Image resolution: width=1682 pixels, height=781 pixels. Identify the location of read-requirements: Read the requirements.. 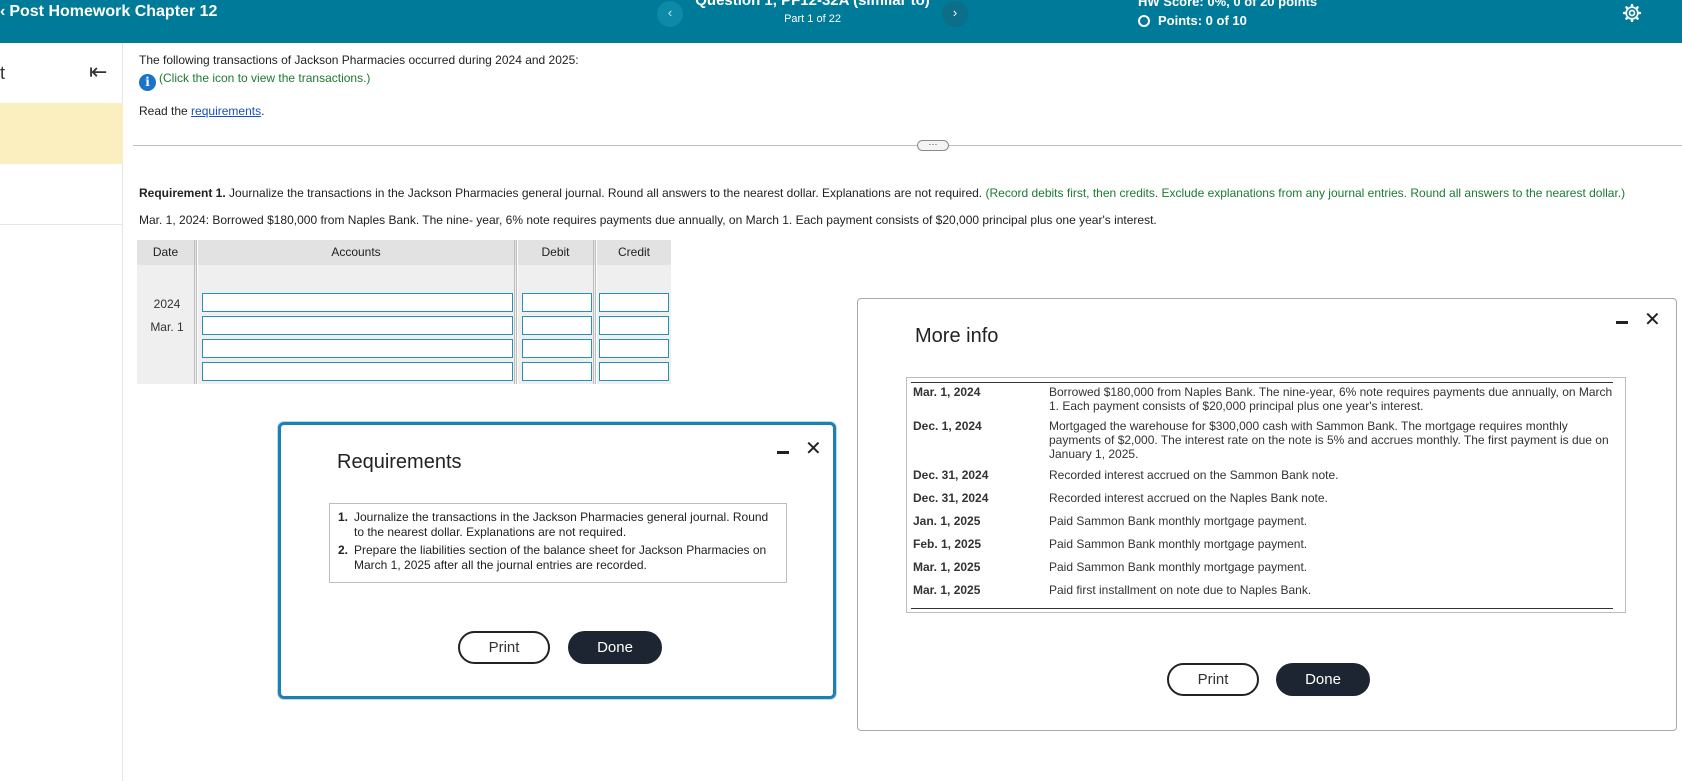
(202, 111).